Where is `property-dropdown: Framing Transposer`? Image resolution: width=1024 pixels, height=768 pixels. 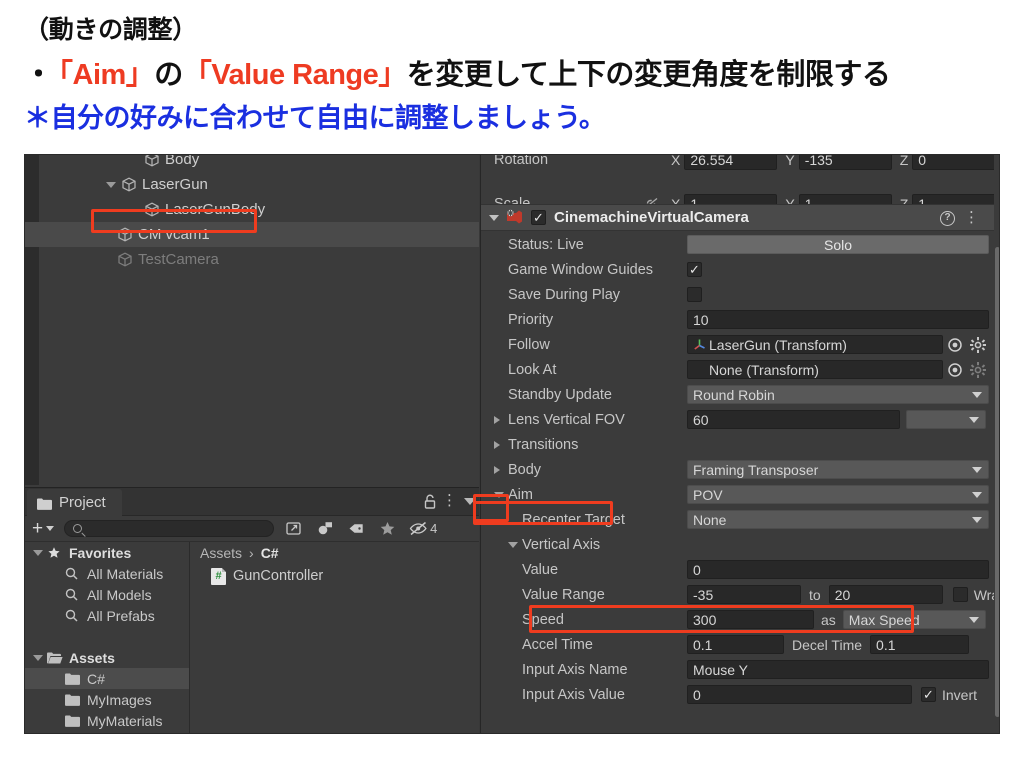
property-dropdown: Framing Transposer is located at coordinates (838, 469).